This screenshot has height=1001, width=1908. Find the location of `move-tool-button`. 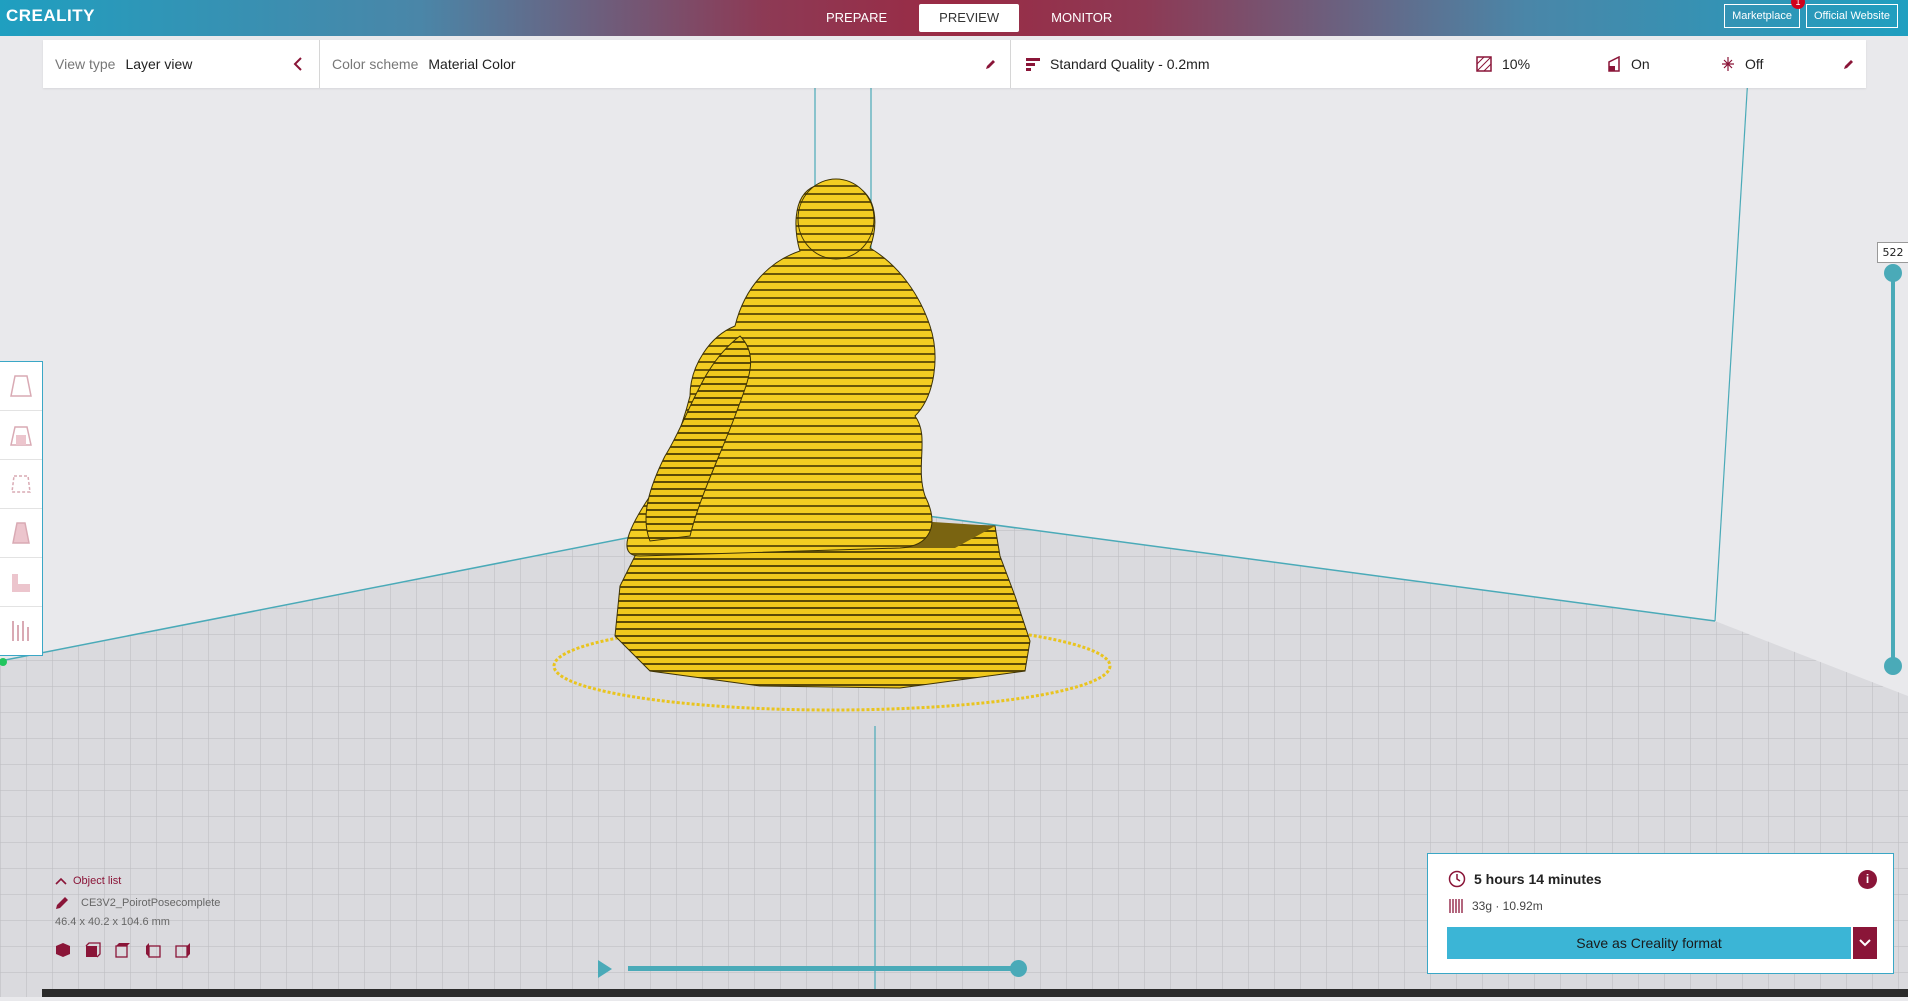

move-tool-button is located at coordinates (21, 386).